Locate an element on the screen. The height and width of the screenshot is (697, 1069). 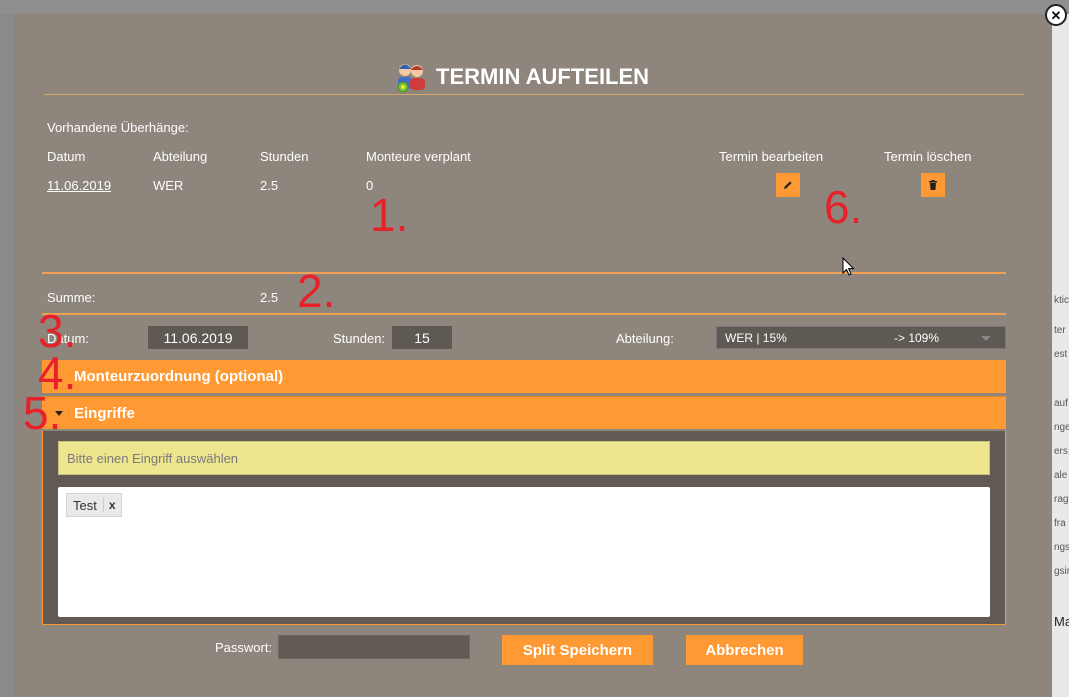
cancel-button: Abbrechen is located at coordinates (744, 650).